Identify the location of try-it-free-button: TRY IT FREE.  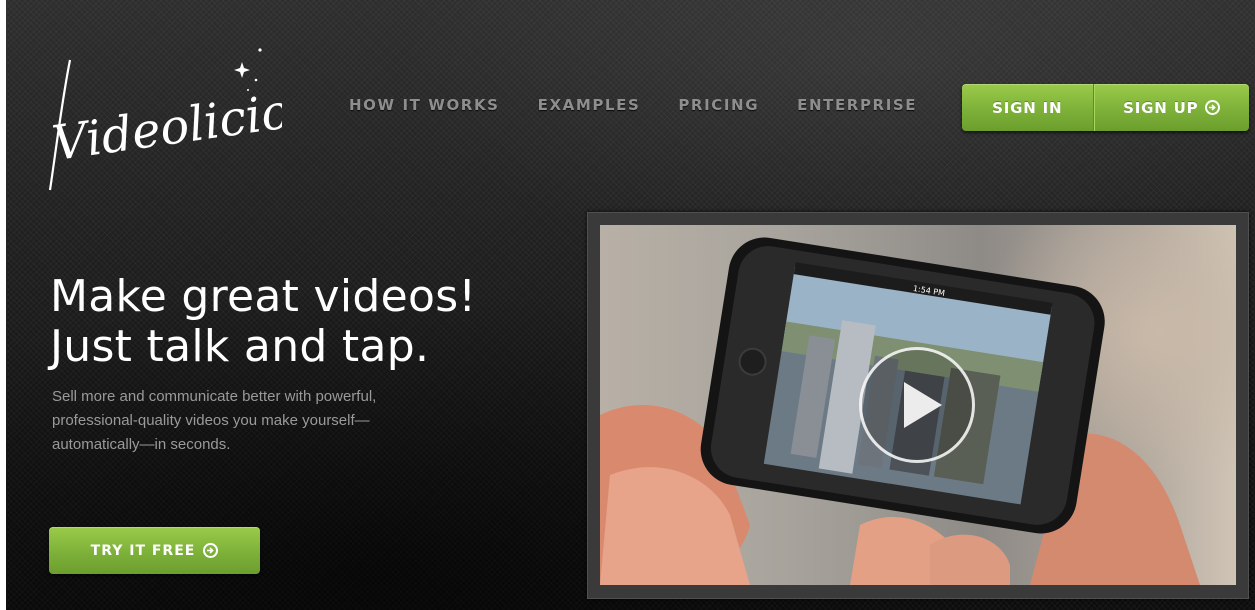
(154, 550).